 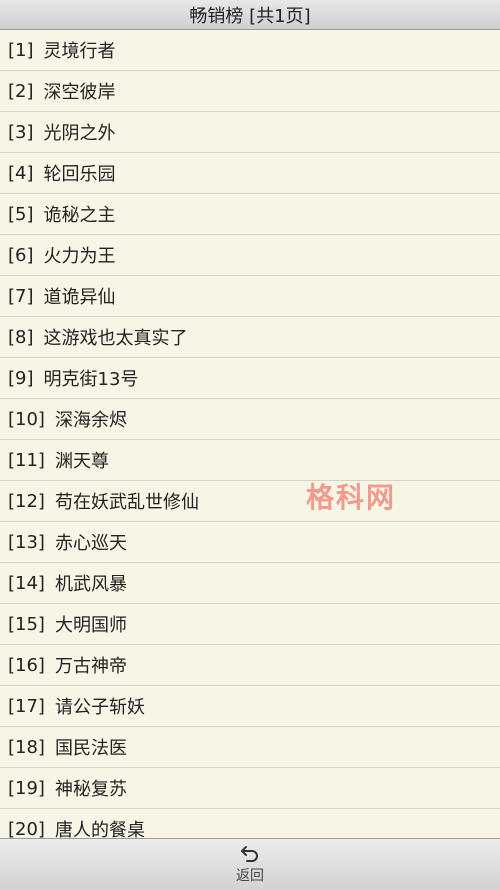 I want to click on item-rank: [13], so click(x=26, y=542).